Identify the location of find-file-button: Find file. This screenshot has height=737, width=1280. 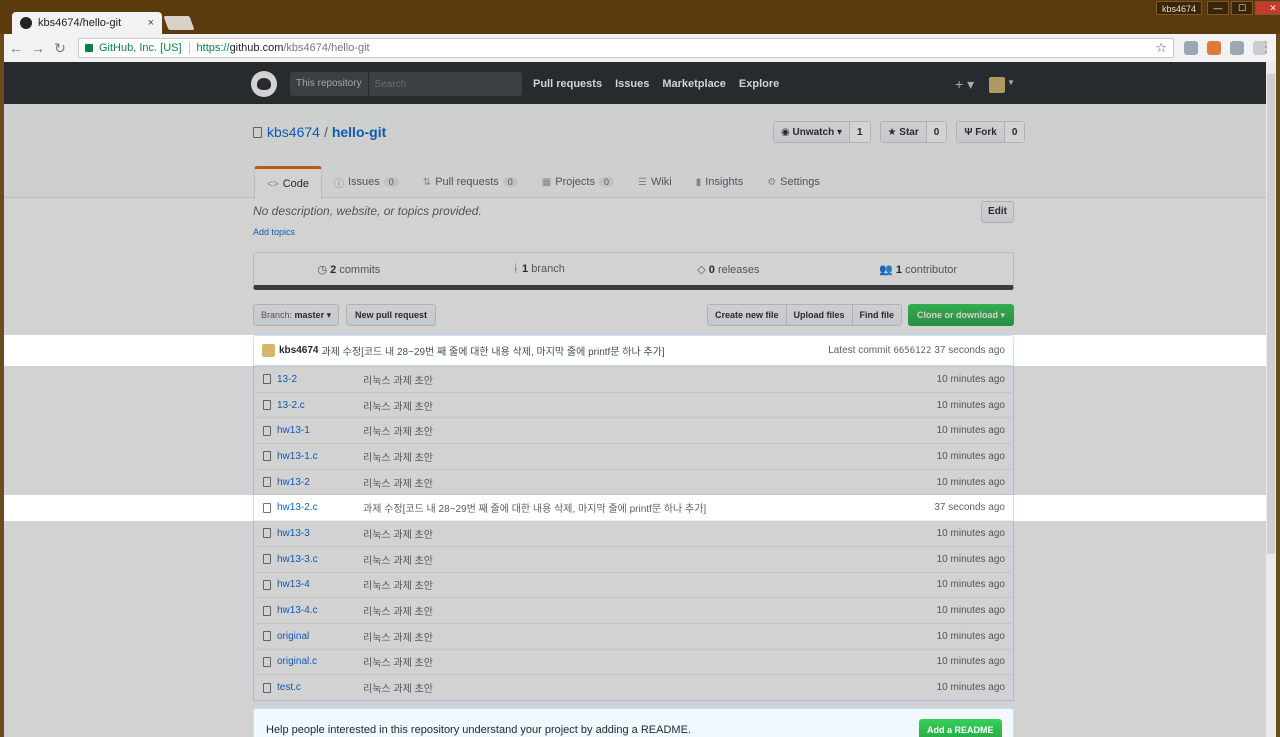
(877, 315).